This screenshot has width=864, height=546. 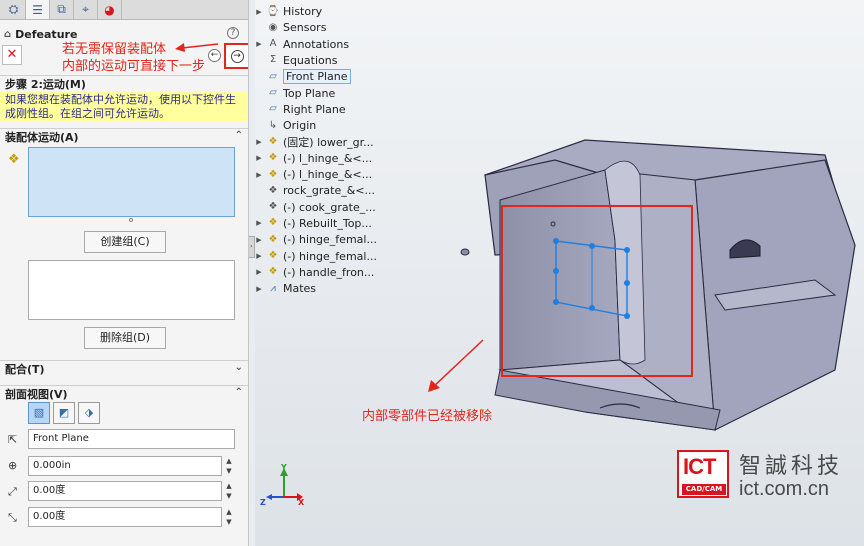 What do you see at coordinates (273, 125) in the screenshot?
I see `origin-icon: ↳` at bounding box center [273, 125].